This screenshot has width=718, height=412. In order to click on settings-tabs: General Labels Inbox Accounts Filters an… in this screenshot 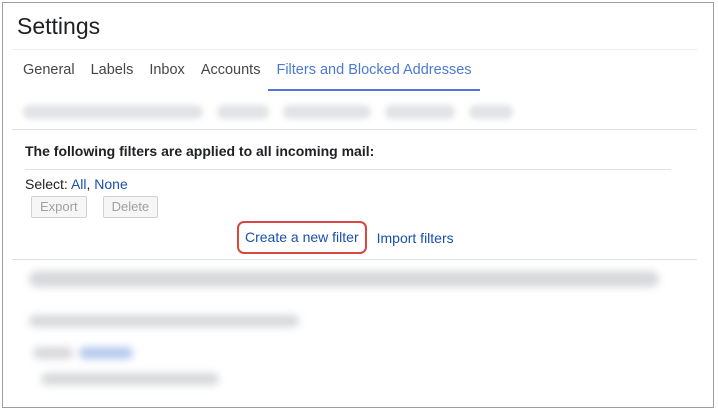, I will do `click(251, 76)`.